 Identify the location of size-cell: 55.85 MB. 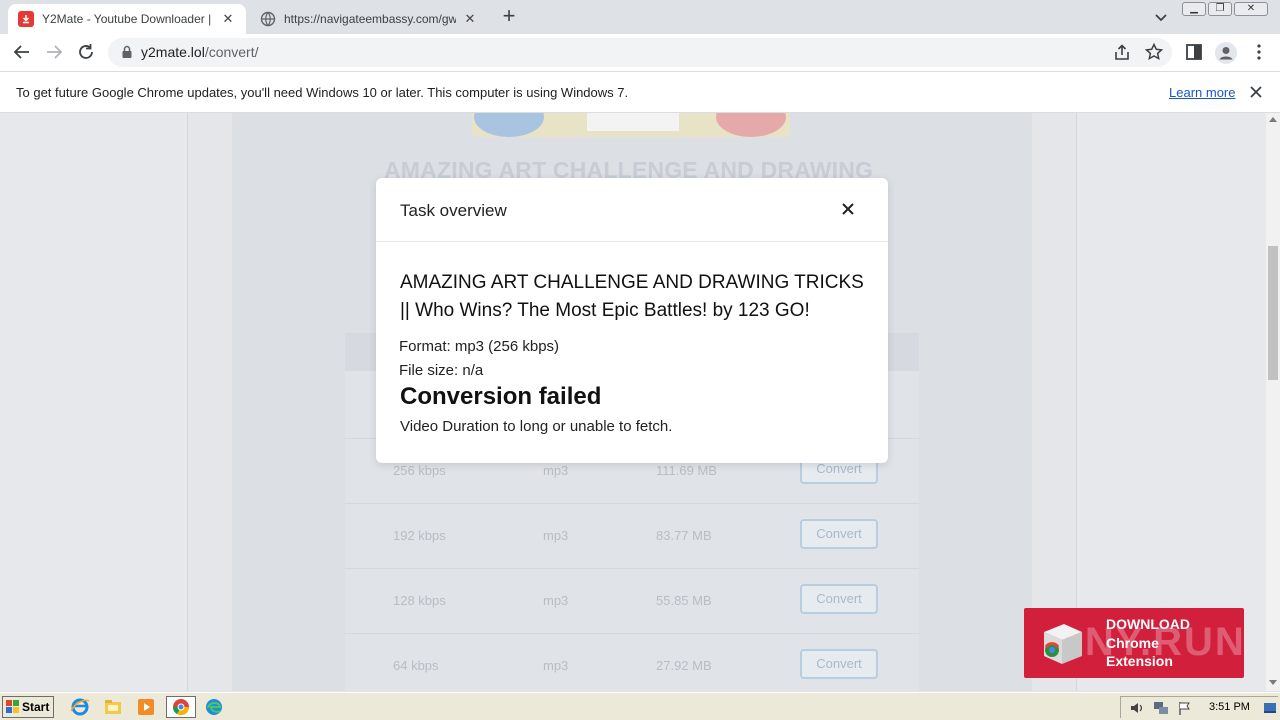
(684, 600).